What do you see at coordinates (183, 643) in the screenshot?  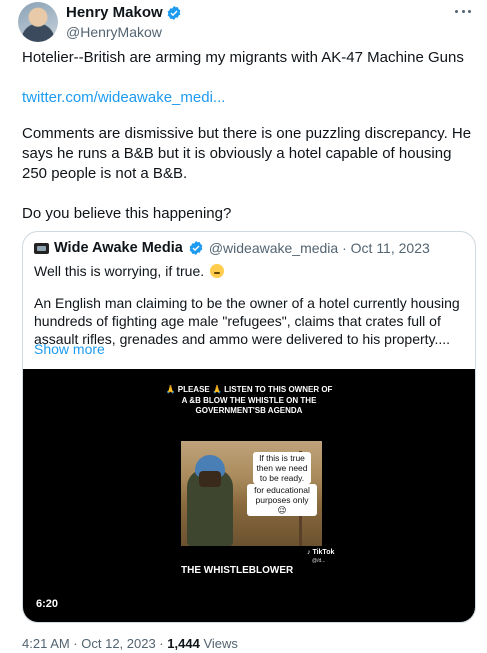 I see `views-count: 1,444` at bounding box center [183, 643].